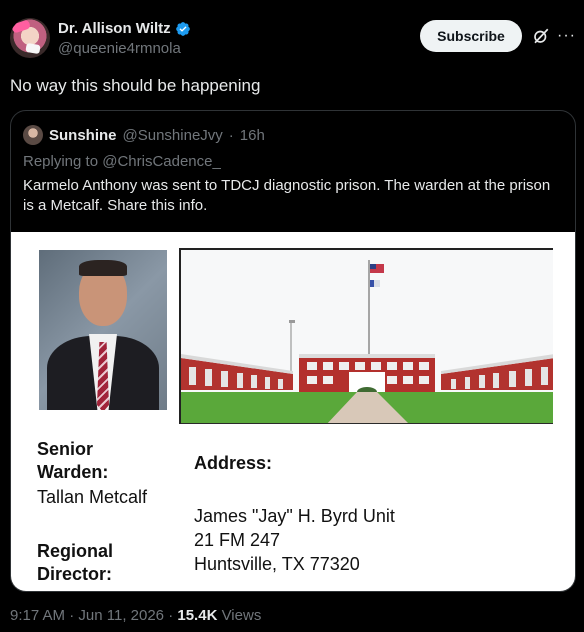  Describe the element at coordinates (182, 28) in the screenshot. I see `verified-badge-icon` at that location.